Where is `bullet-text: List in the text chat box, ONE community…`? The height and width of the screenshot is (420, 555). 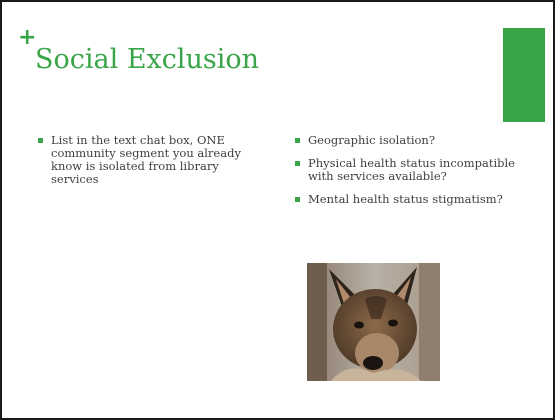 bullet-text: List in the text chat box, ONE community… is located at coordinates (146, 159).